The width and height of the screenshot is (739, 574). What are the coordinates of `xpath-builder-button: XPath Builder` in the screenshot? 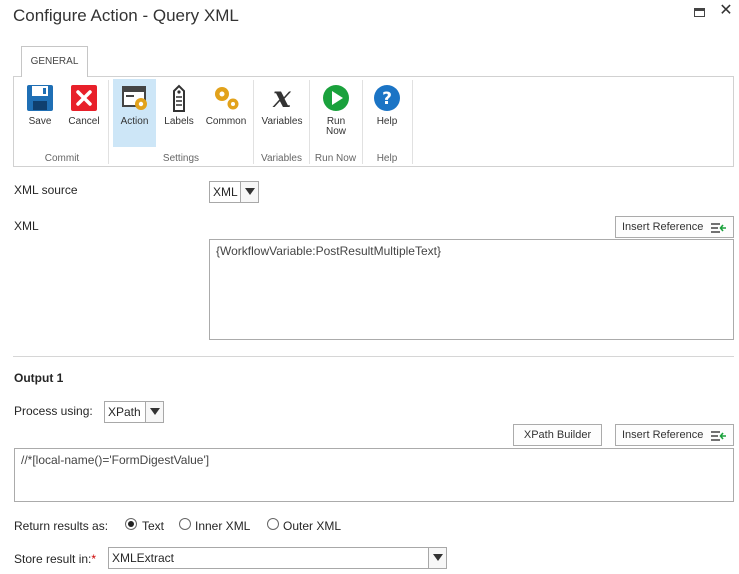 It's located at (557, 435).